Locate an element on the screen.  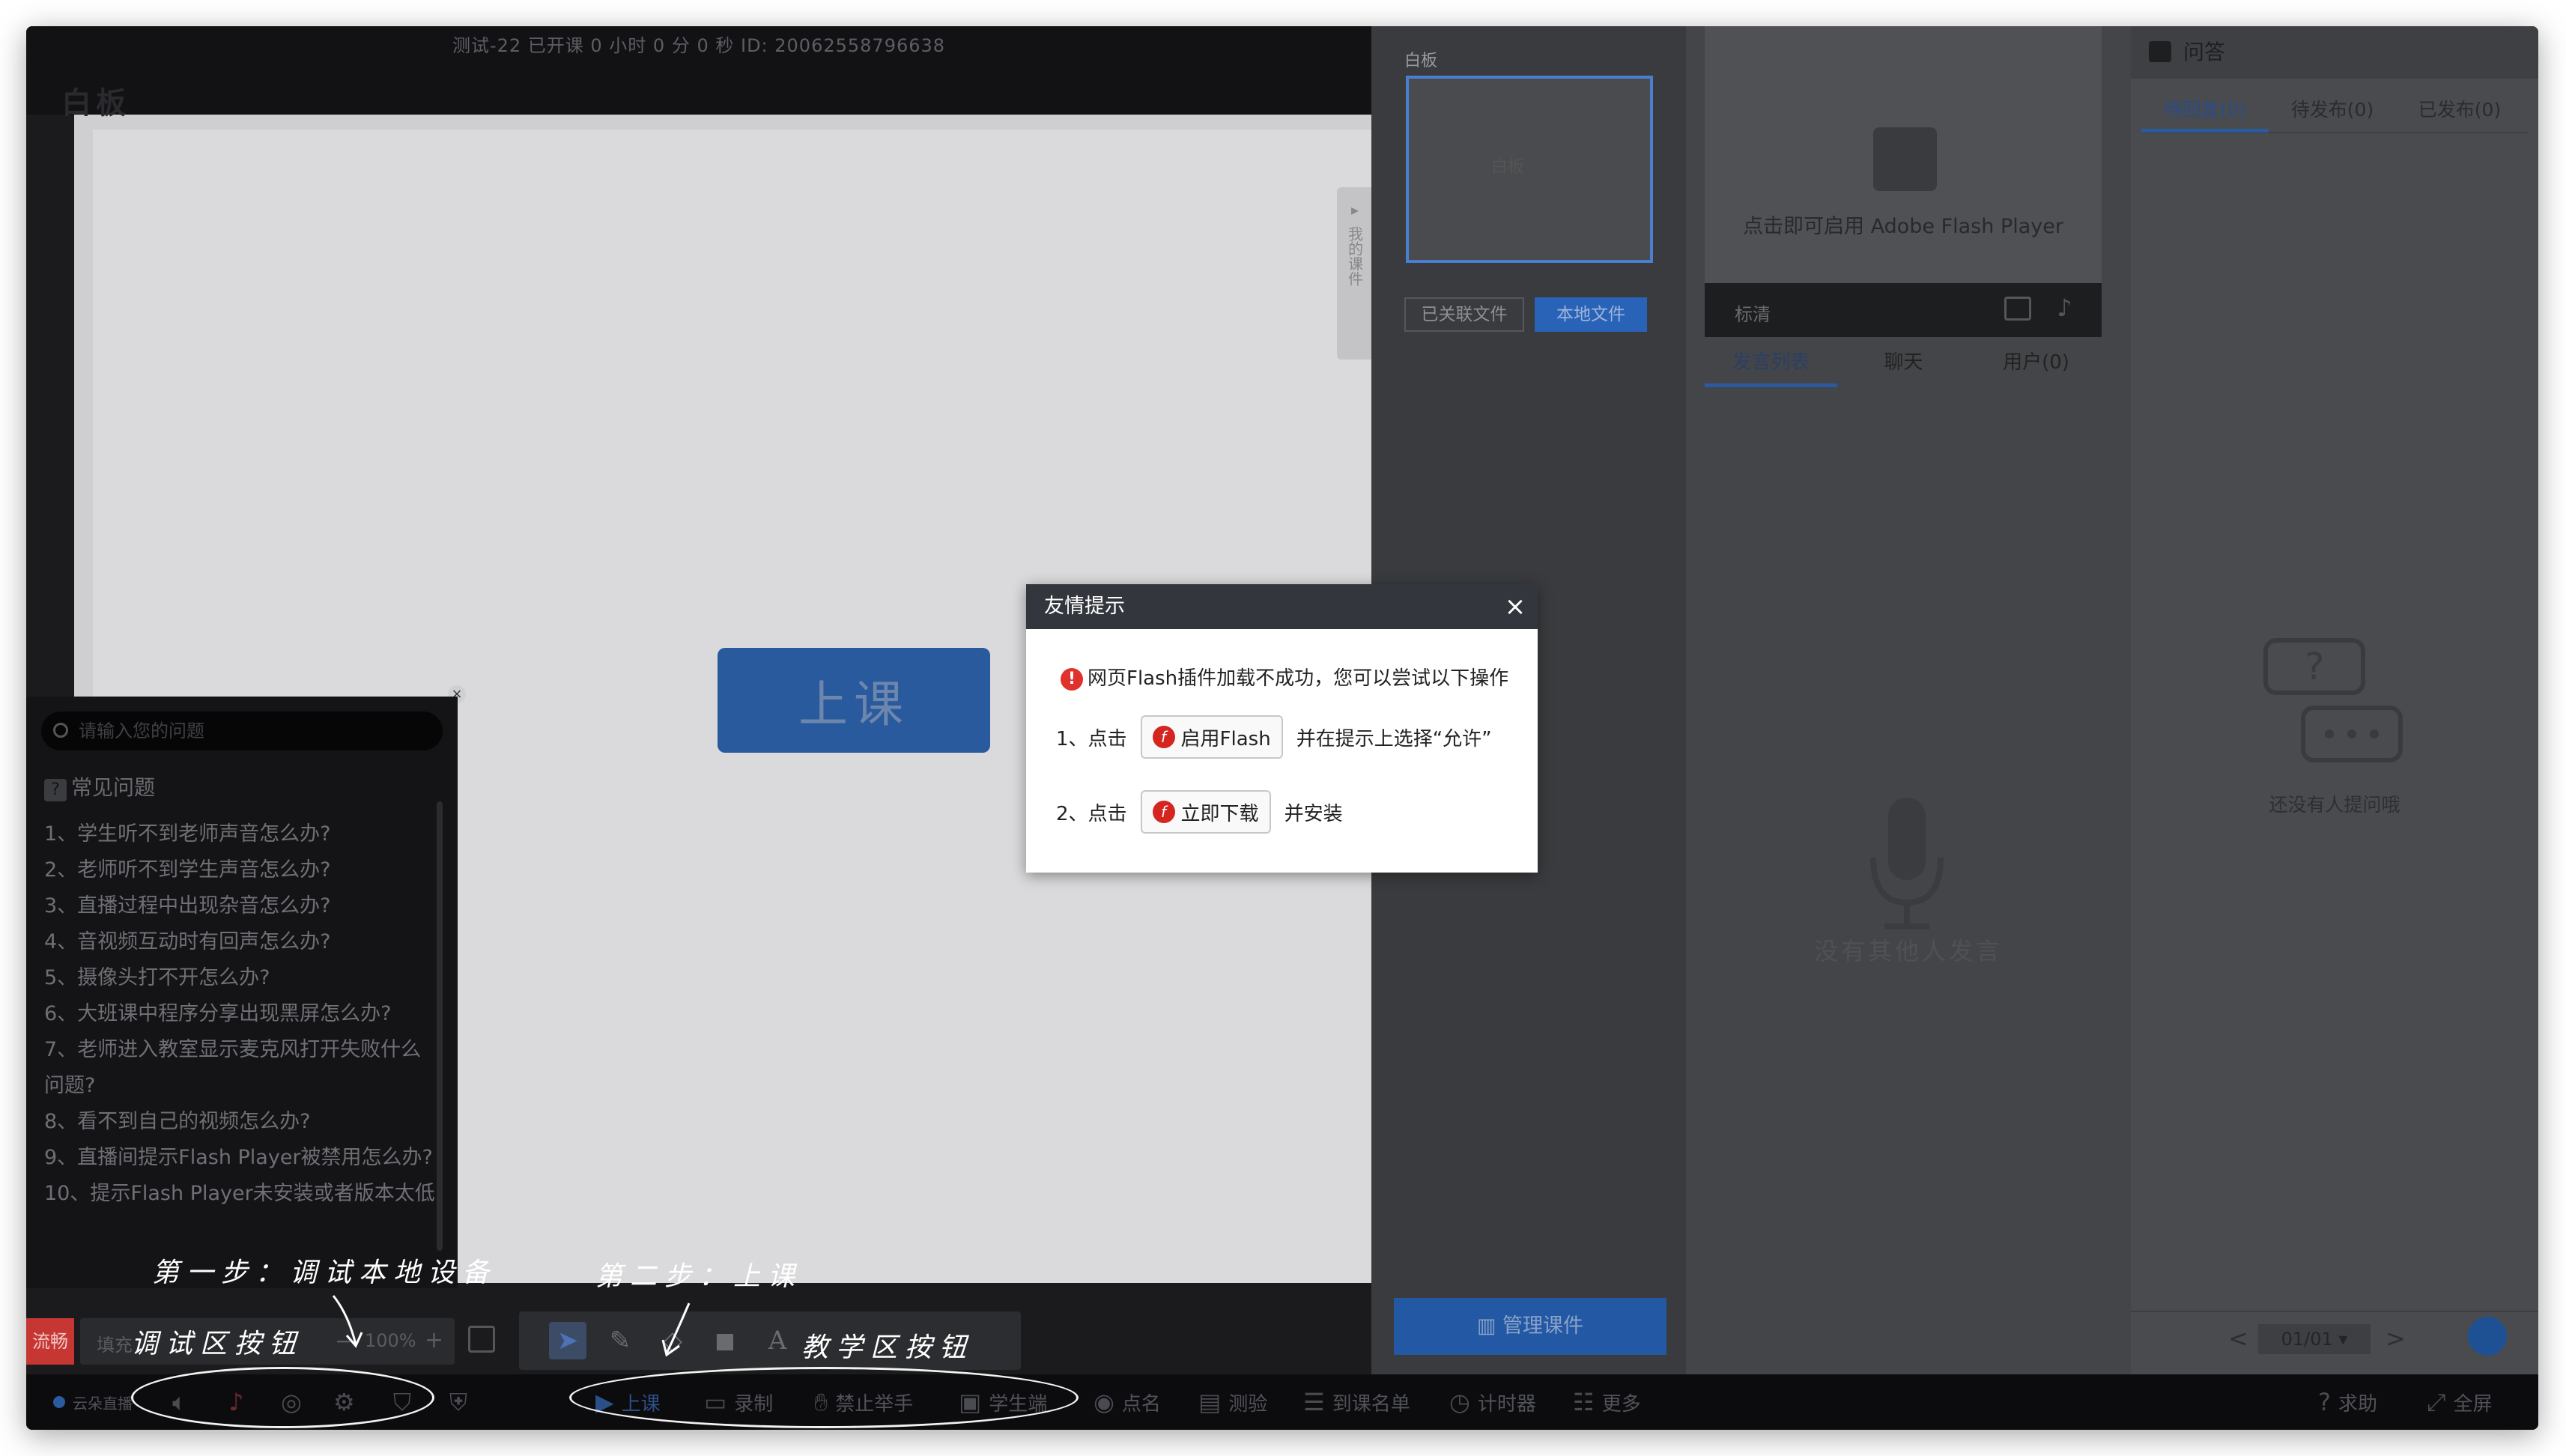
annotation-step2: 第二步：上课 is located at coordinates (699, 1276).